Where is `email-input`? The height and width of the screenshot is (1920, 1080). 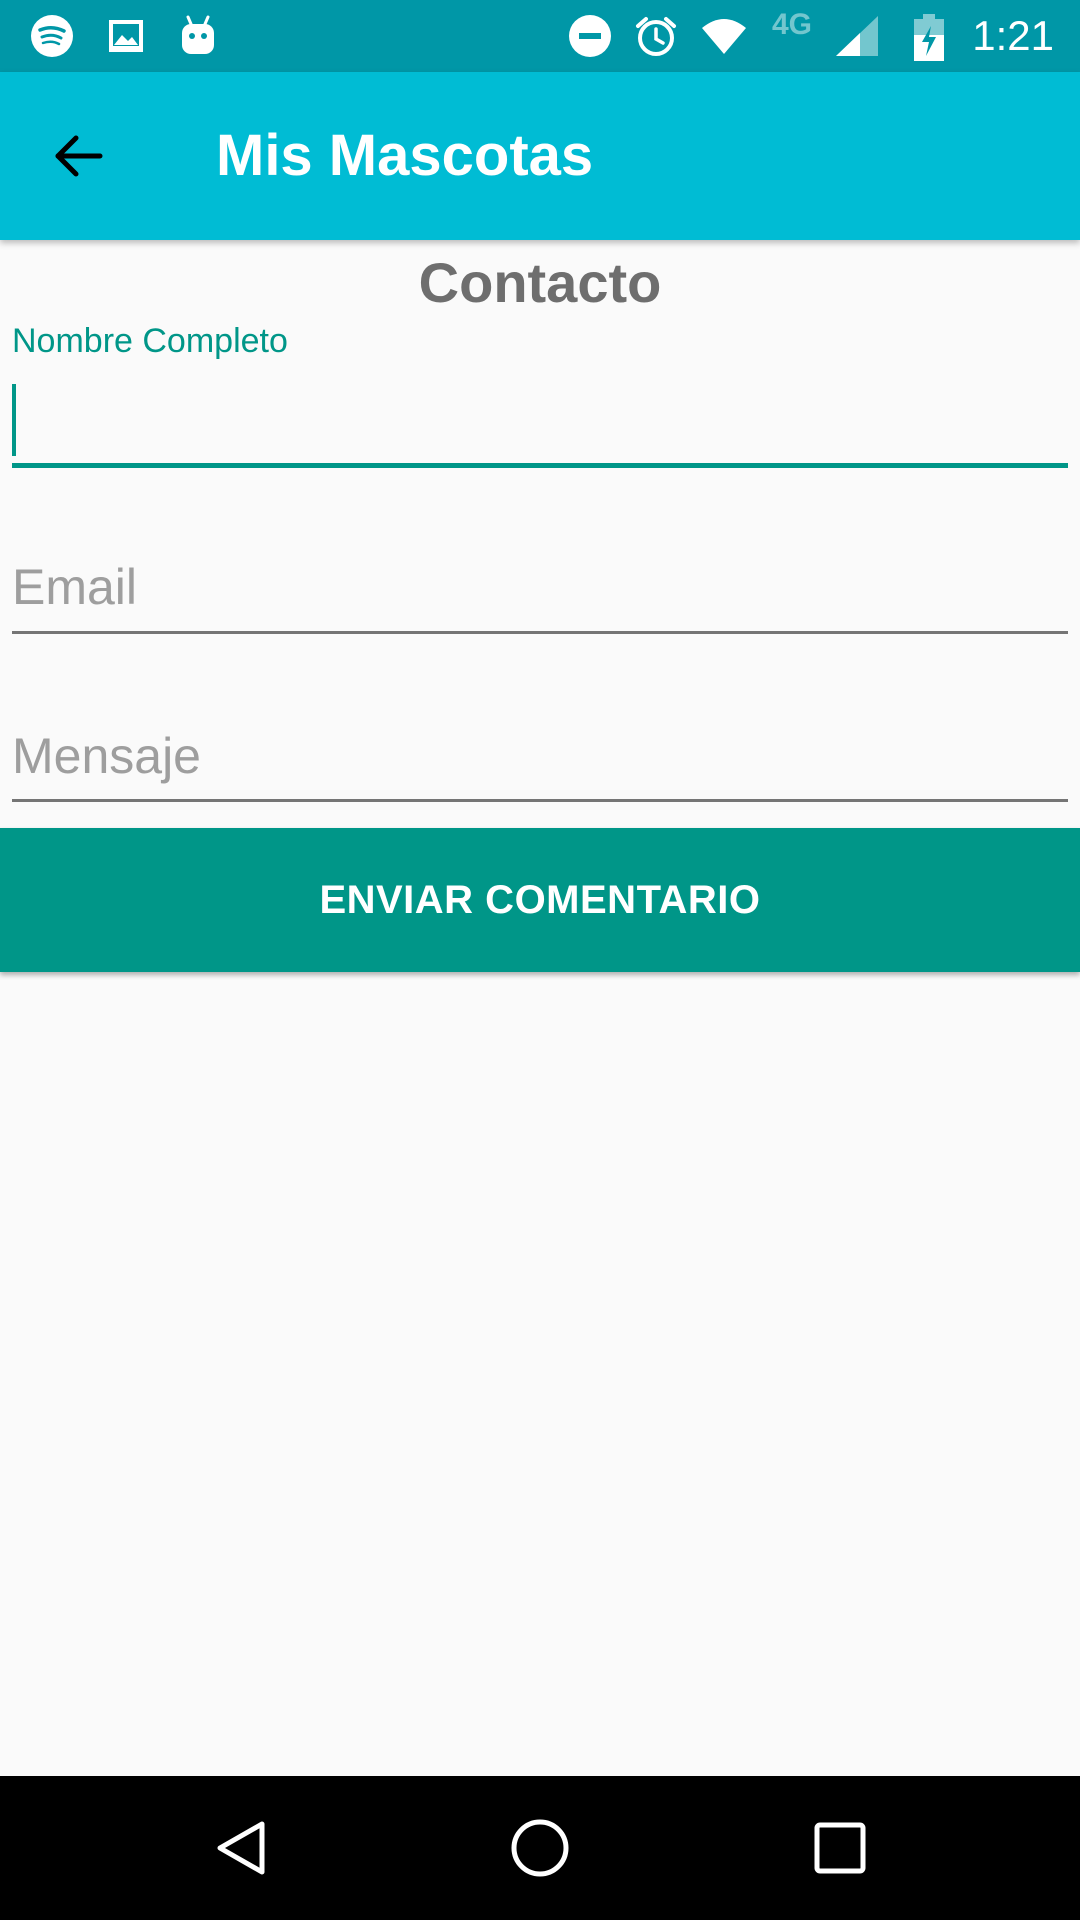 email-input is located at coordinates (540, 587).